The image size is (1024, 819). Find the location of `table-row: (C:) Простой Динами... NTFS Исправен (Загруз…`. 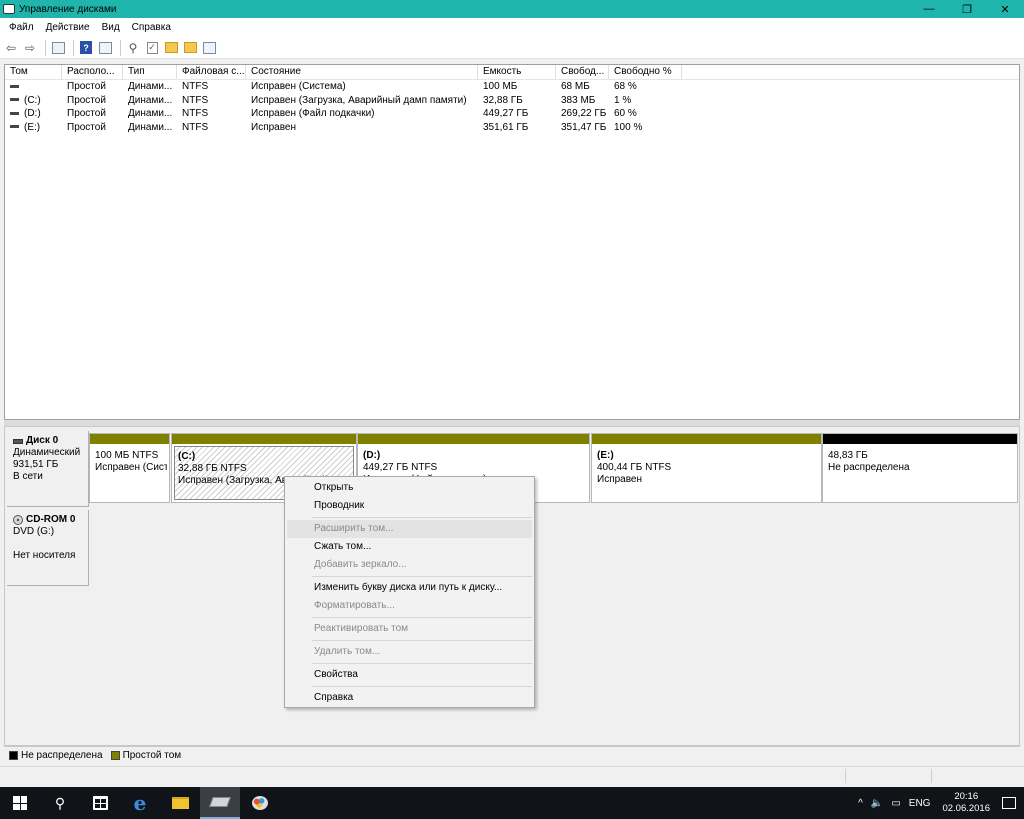

table-row: (C:) Простой Динами... NTFS Исправен (Загруз… is located at coordinates (512, 101).